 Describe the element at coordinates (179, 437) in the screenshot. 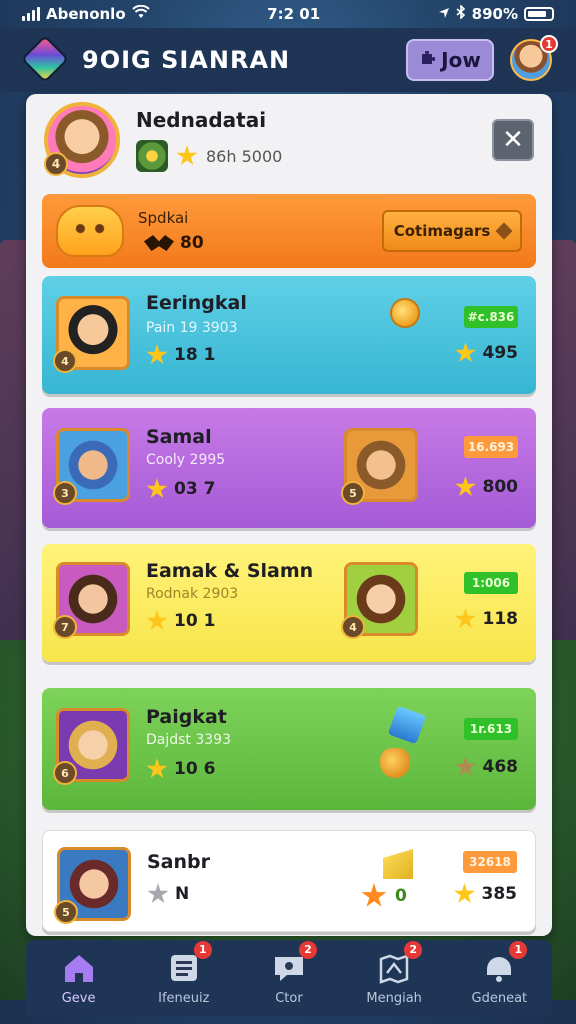

I see `player-name: Samal` at that location.